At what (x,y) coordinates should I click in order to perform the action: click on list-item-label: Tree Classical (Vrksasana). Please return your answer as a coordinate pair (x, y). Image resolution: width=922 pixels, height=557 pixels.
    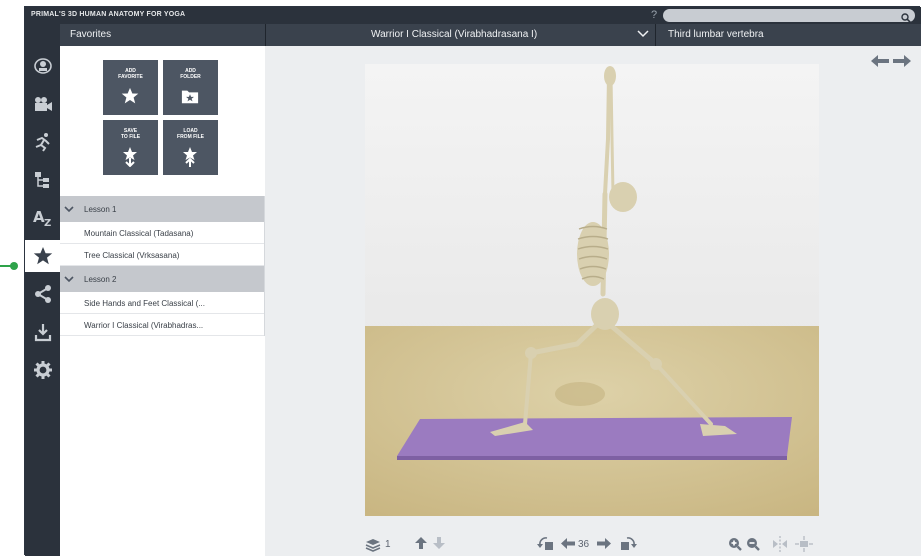
    Looking at the image, I should click on (132, 255).